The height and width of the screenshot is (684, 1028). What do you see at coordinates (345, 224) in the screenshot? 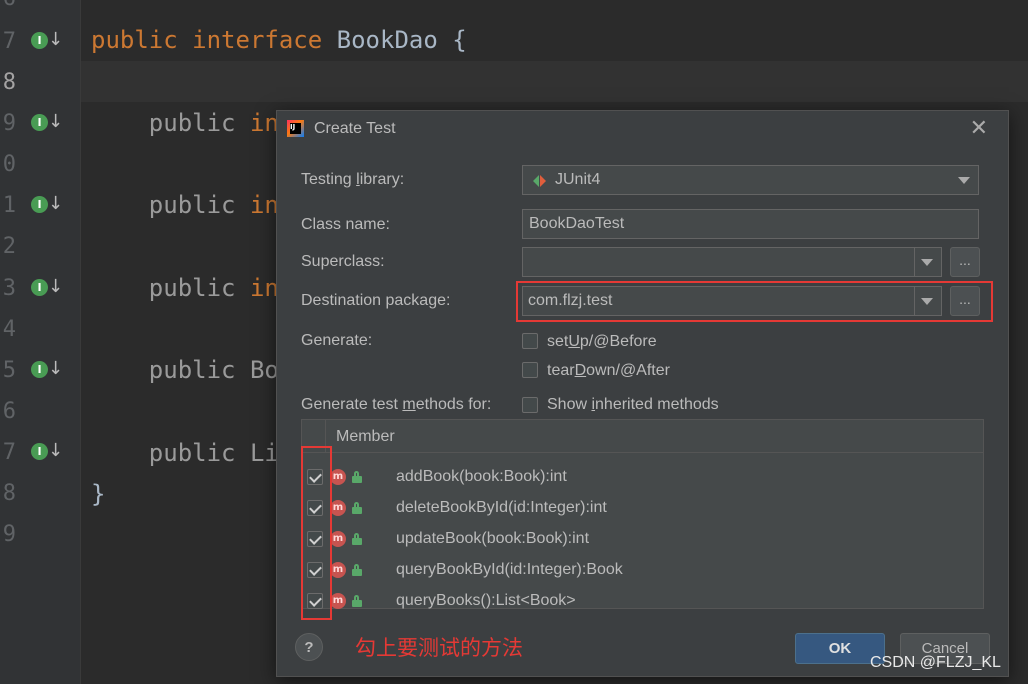
I see `class-name-label: Class name:` at bounding box center [345, 224].